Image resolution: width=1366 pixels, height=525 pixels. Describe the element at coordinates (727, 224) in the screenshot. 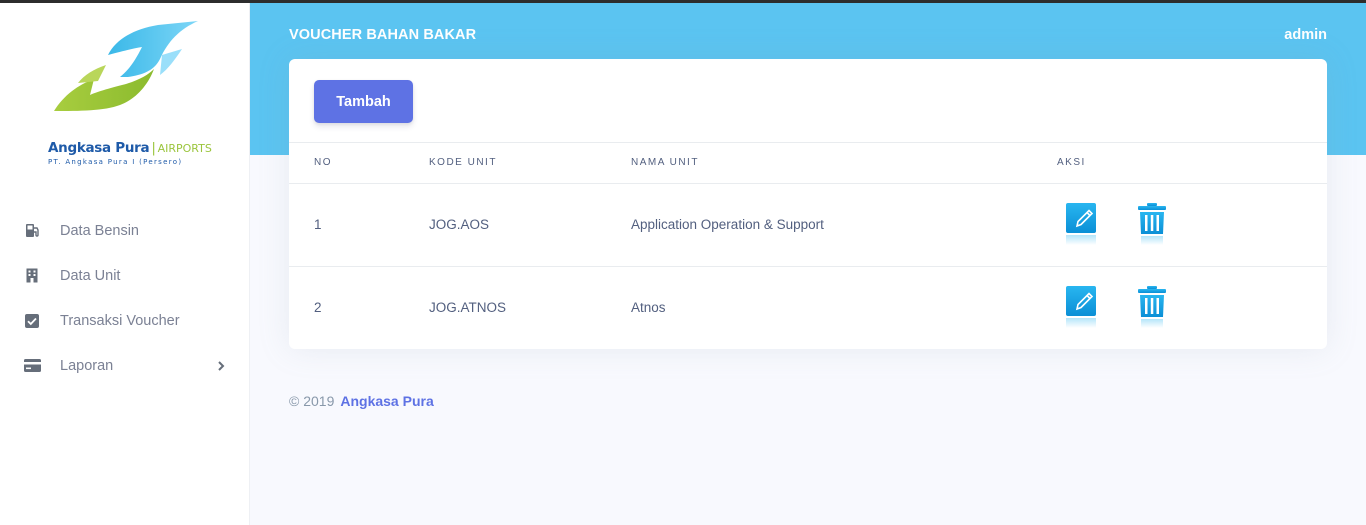

I see `cell-nama-unit: Application Operation & Support` at that location.